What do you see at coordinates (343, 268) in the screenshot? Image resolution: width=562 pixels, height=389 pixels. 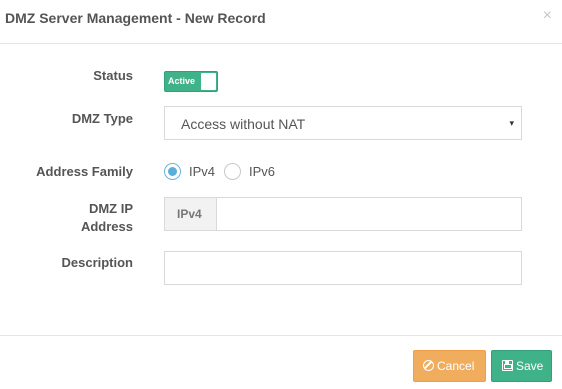 I see `description-input` at bounding box center [343, 268].